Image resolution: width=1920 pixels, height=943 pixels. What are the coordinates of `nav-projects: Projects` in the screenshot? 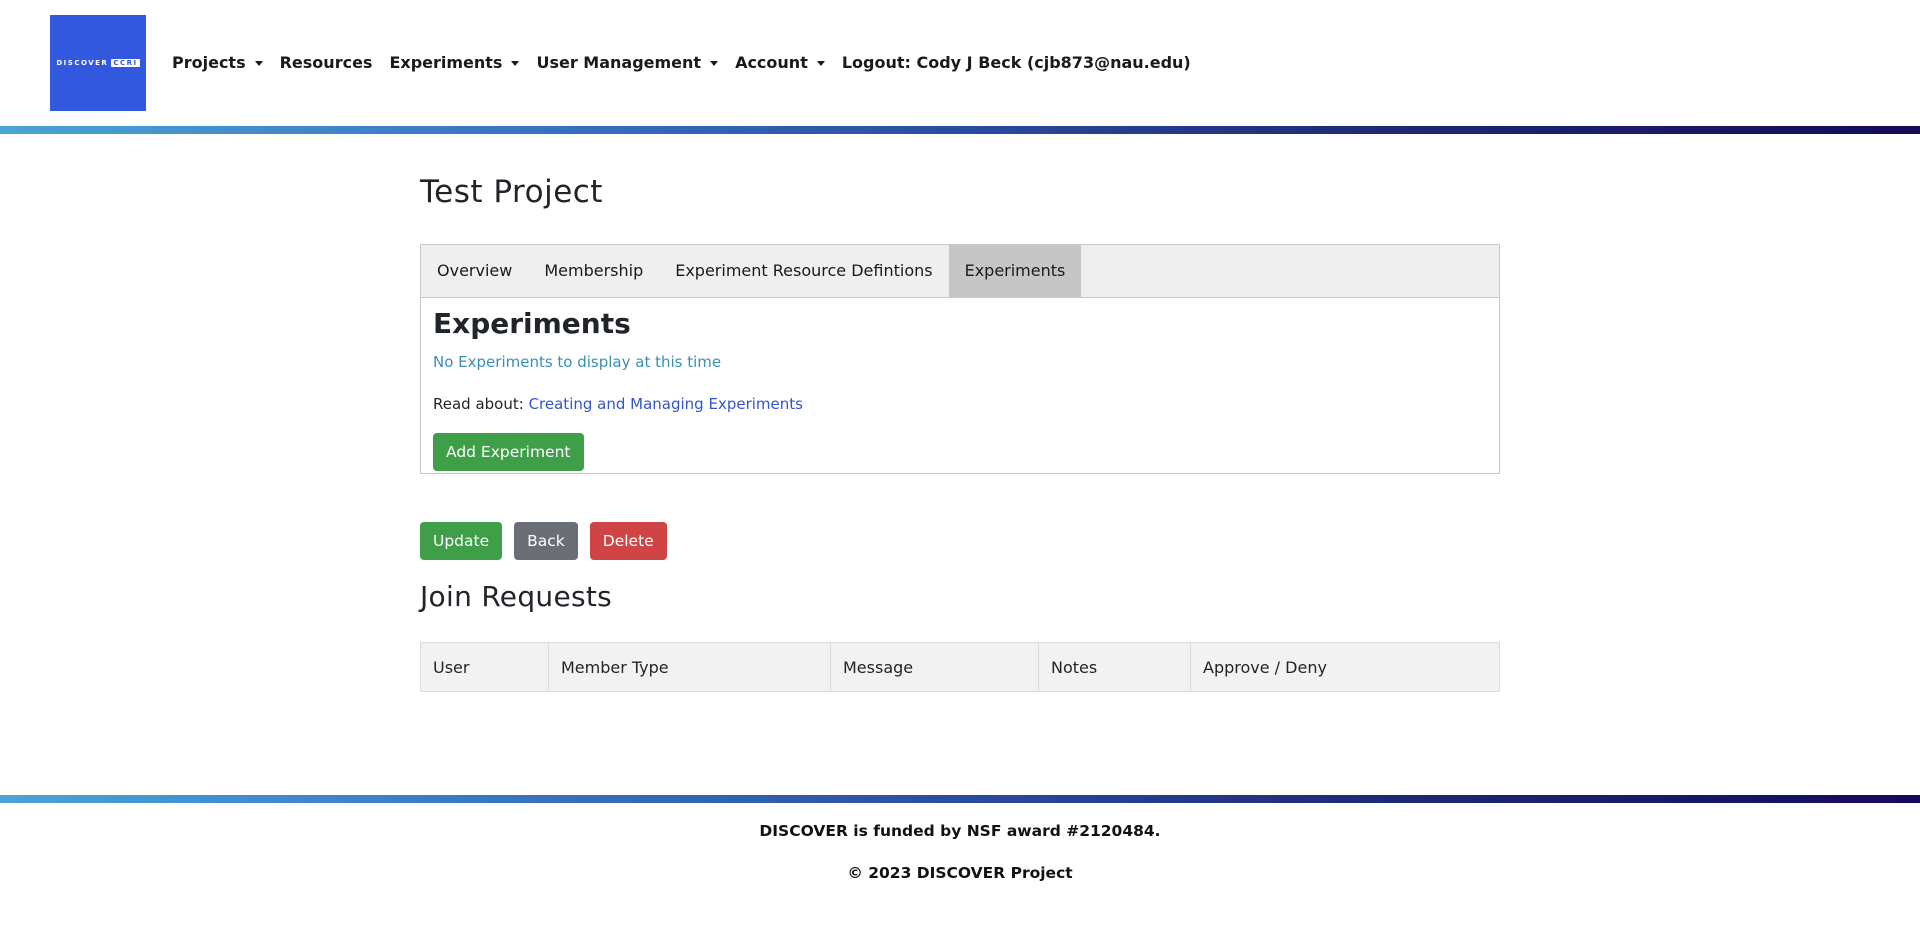 It's located at (217, 62).